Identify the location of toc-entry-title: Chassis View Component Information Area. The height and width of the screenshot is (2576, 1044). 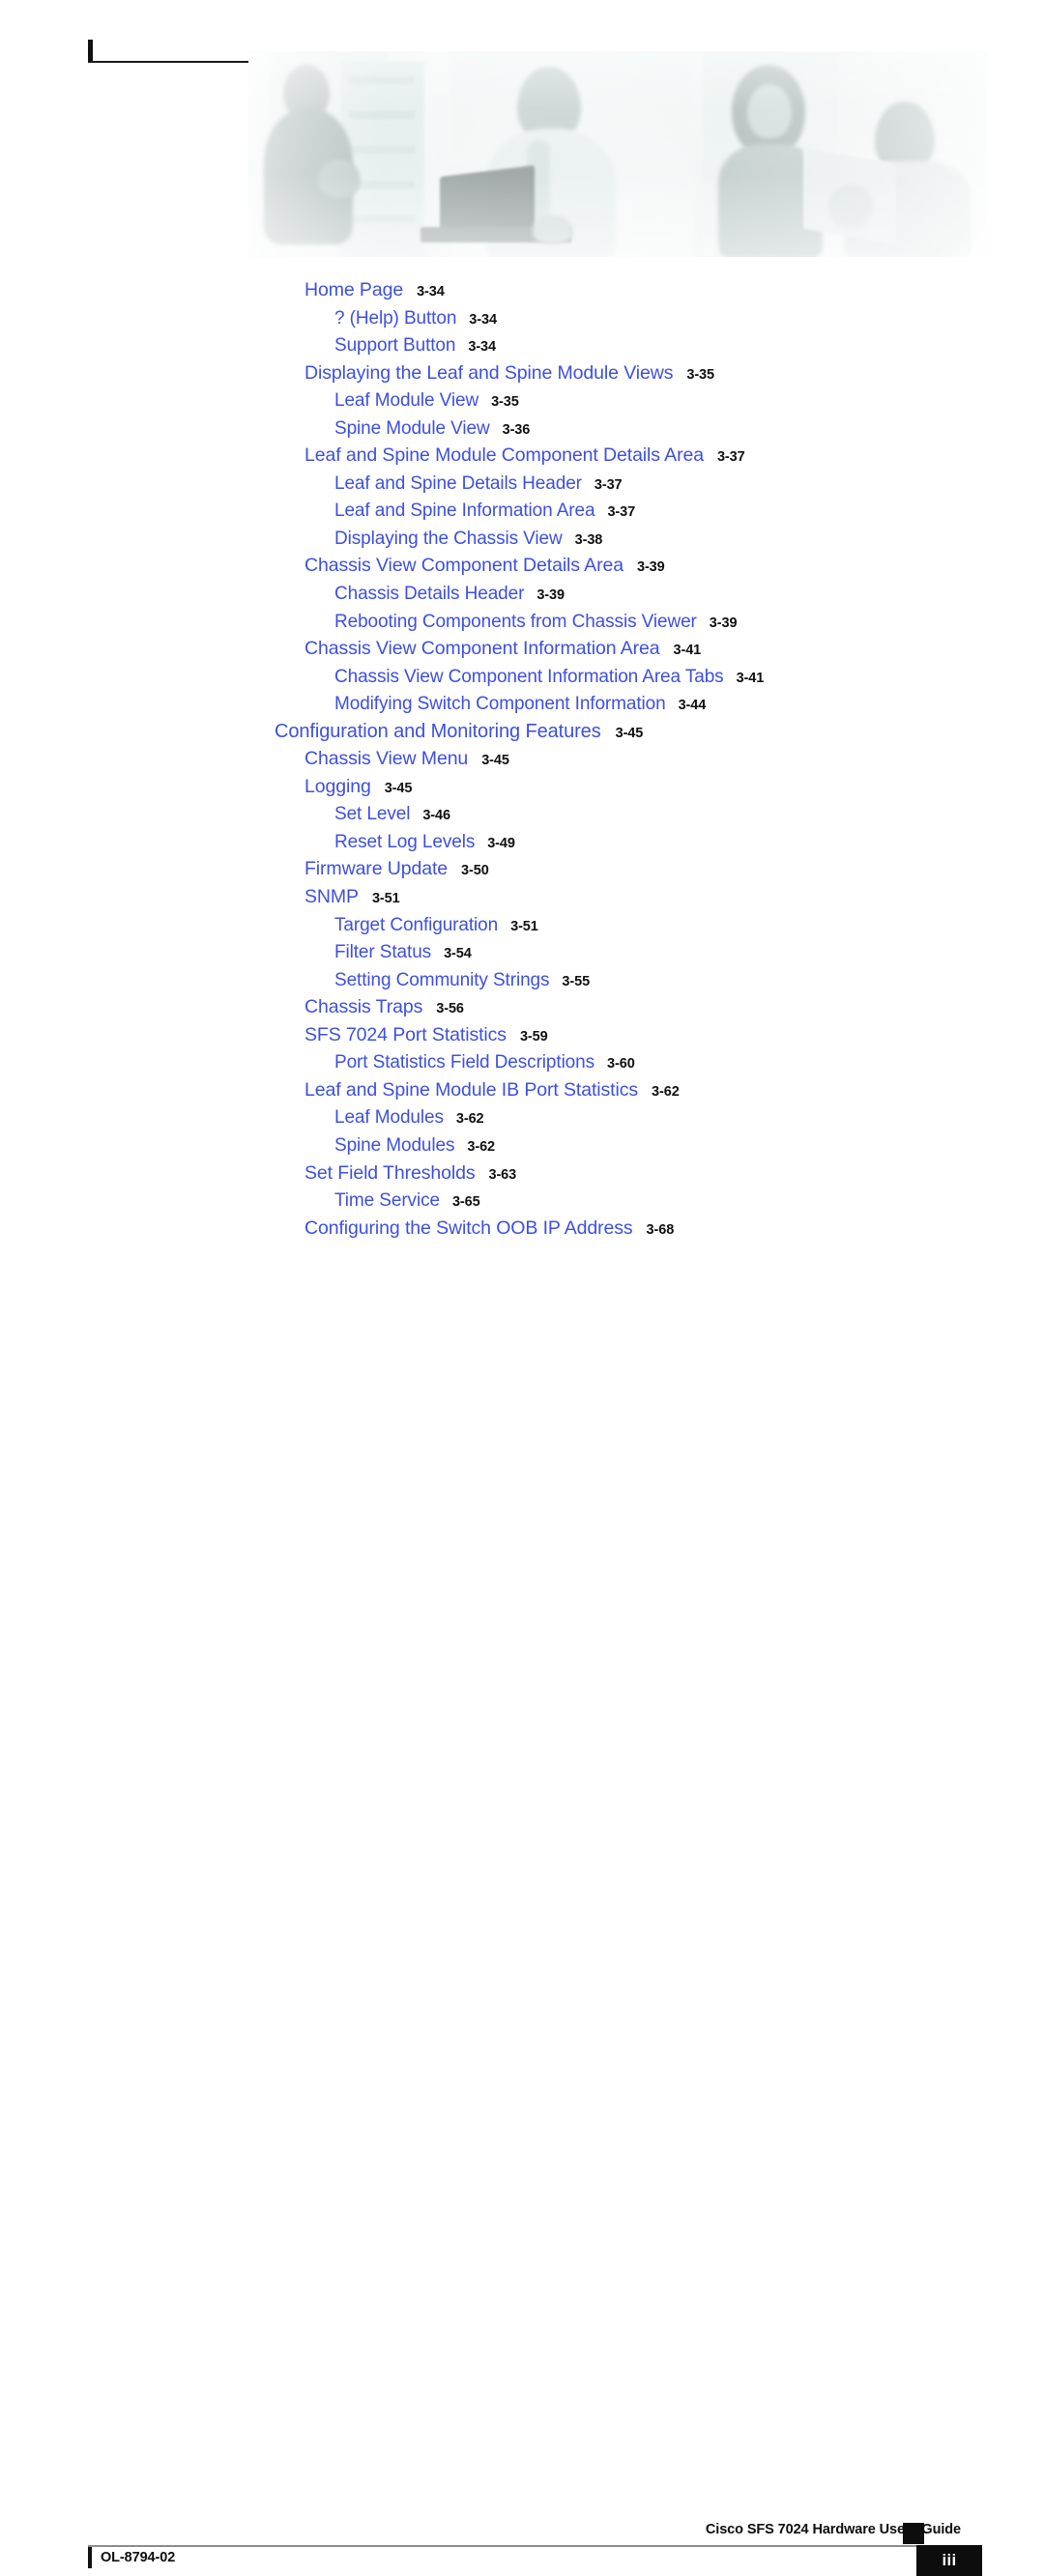
(482, 649).